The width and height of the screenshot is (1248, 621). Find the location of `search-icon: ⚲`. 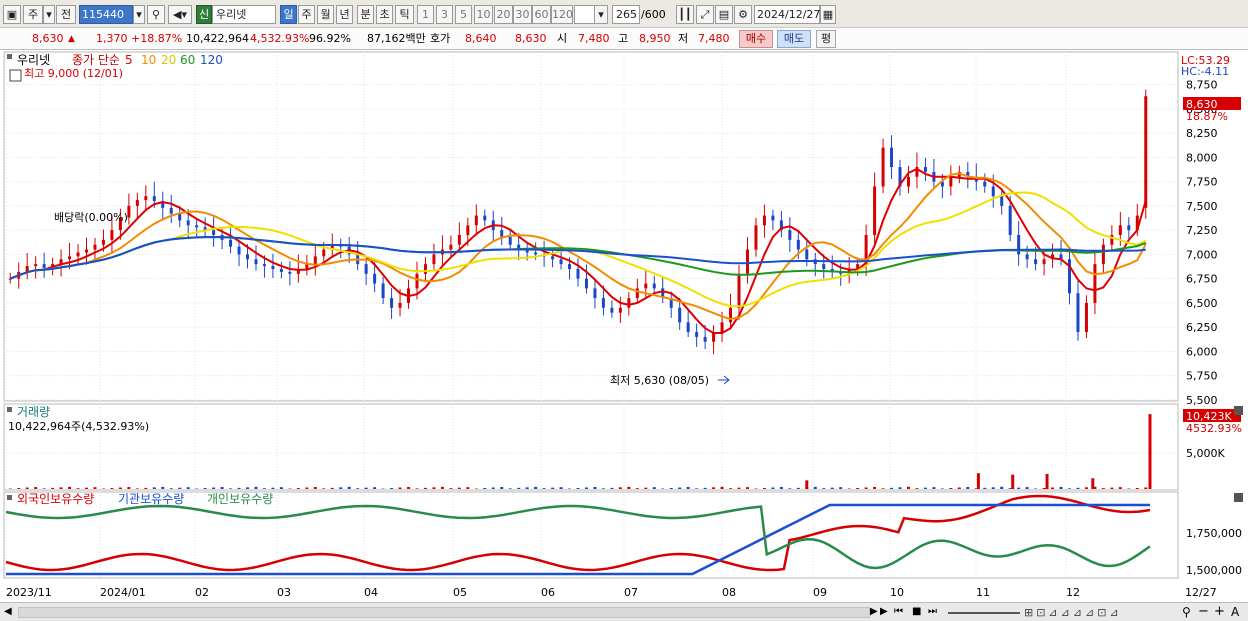

search-icon: ⚲ is located at coordinates (156, 14).